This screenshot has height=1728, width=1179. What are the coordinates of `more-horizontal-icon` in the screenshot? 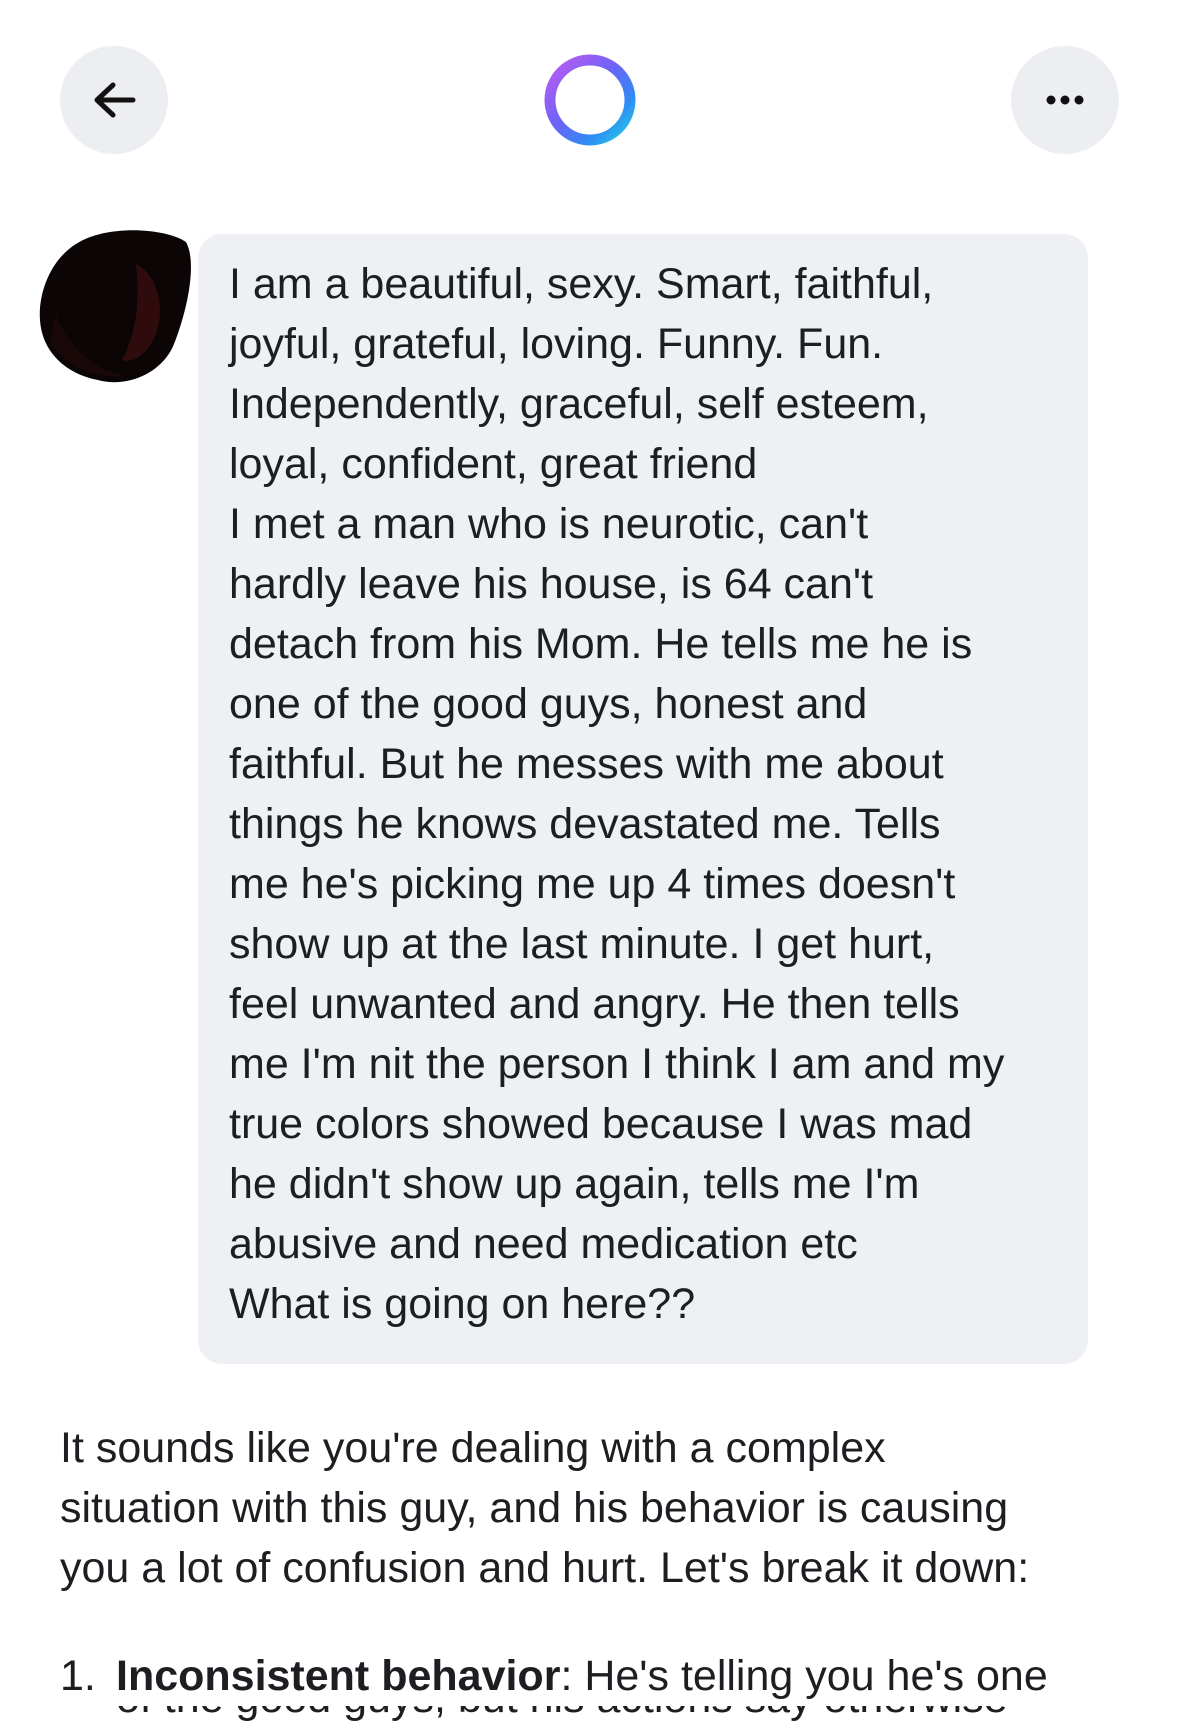 It's located at (1065, 100).